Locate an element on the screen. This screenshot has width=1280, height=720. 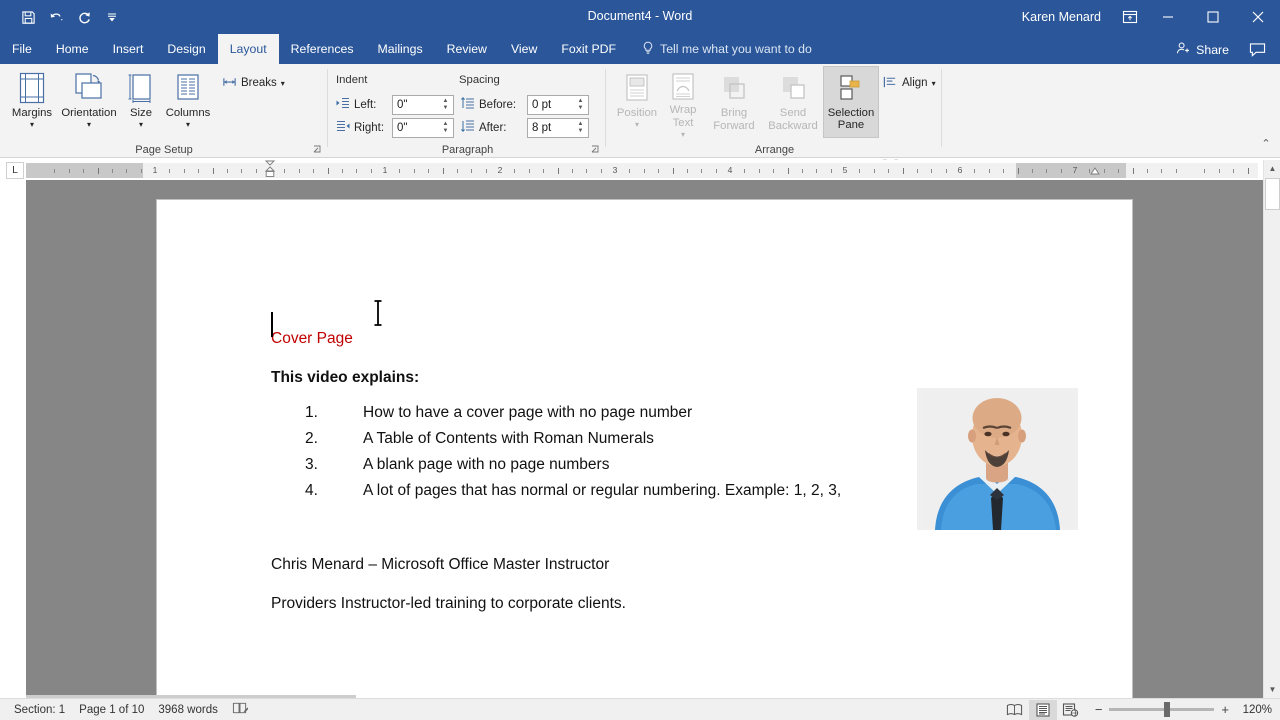
selection-pane-button: Selection Pane is located at coordinates (851, 102).